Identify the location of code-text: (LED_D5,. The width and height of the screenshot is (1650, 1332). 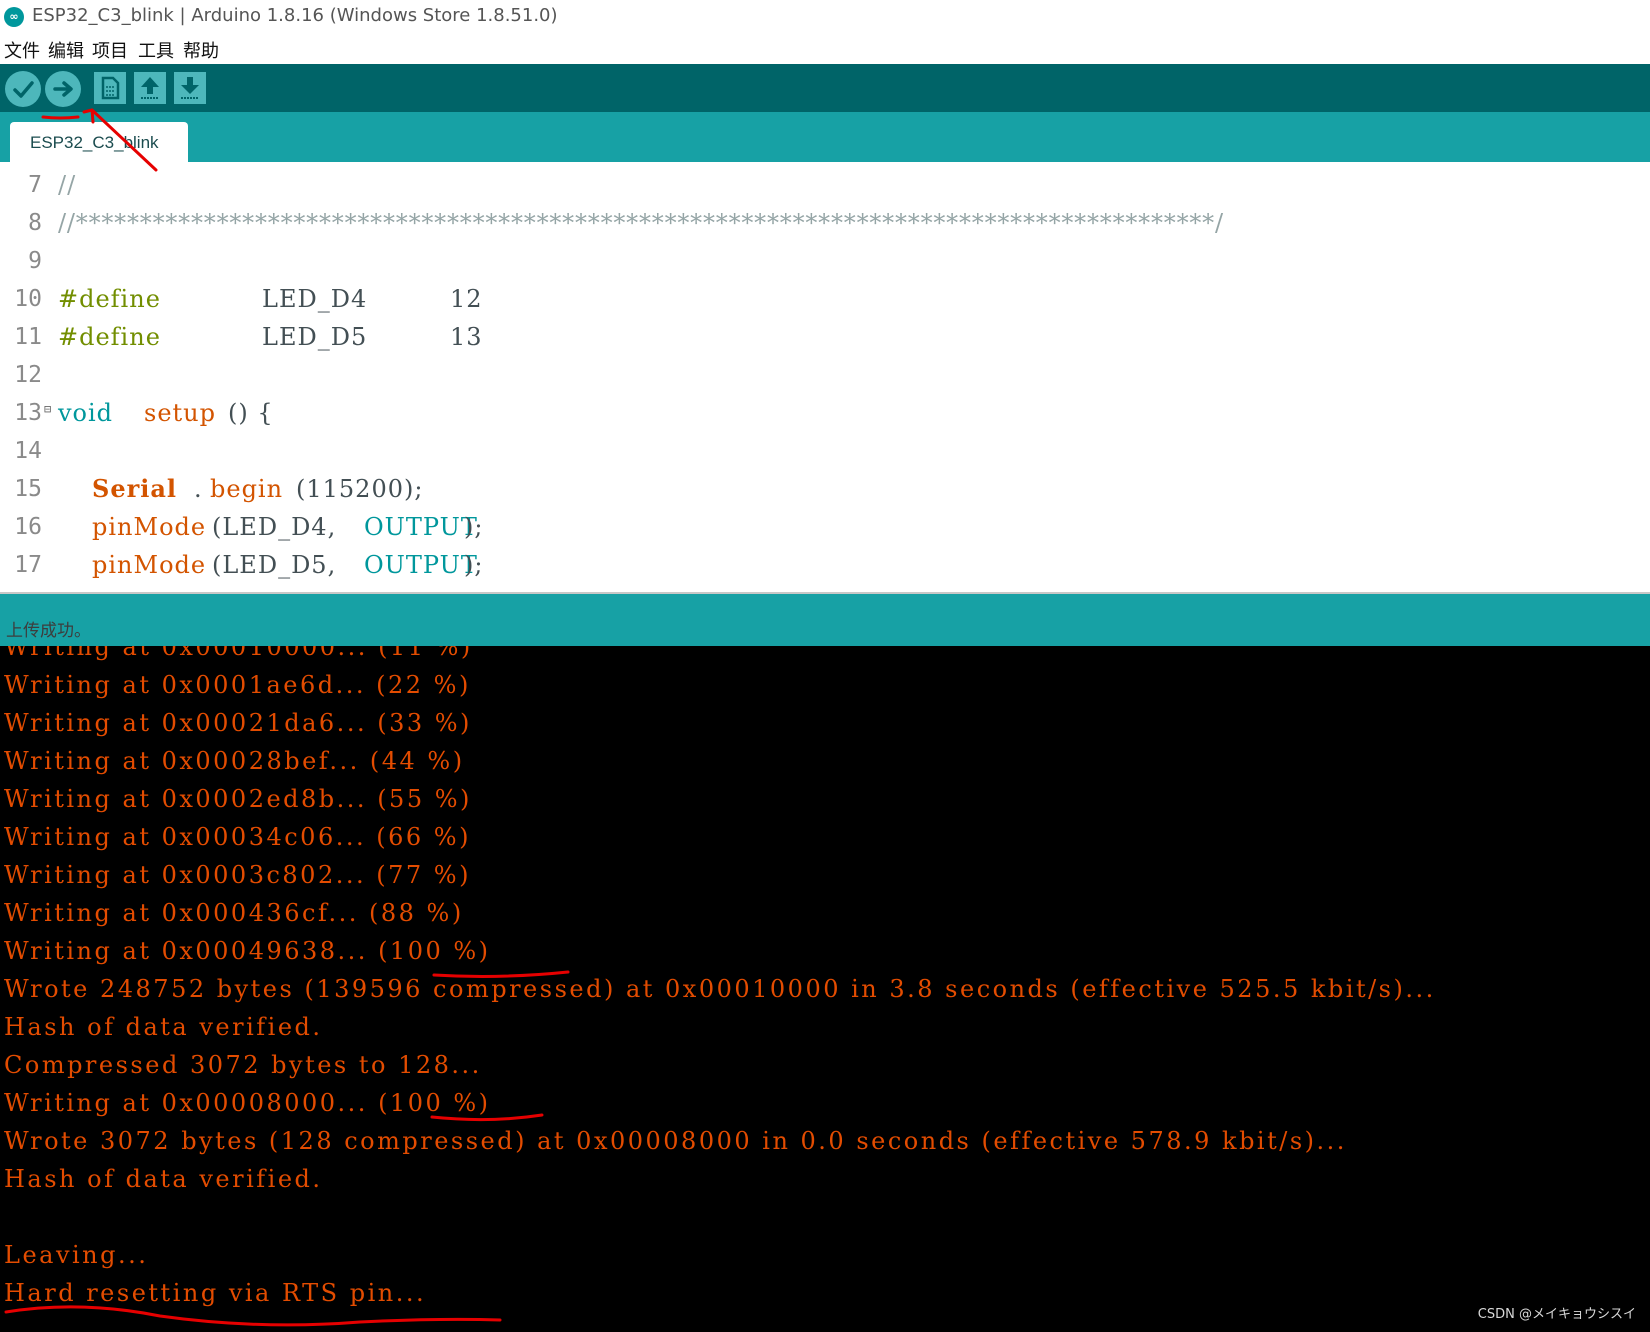
(278, 565).